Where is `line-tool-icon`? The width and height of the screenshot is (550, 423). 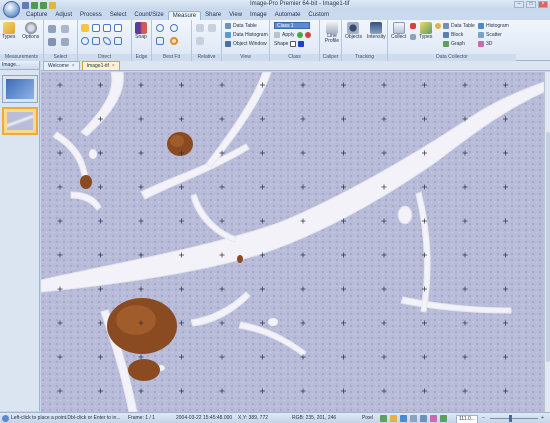
line-tool-icon is located at coordinates (96, 28).